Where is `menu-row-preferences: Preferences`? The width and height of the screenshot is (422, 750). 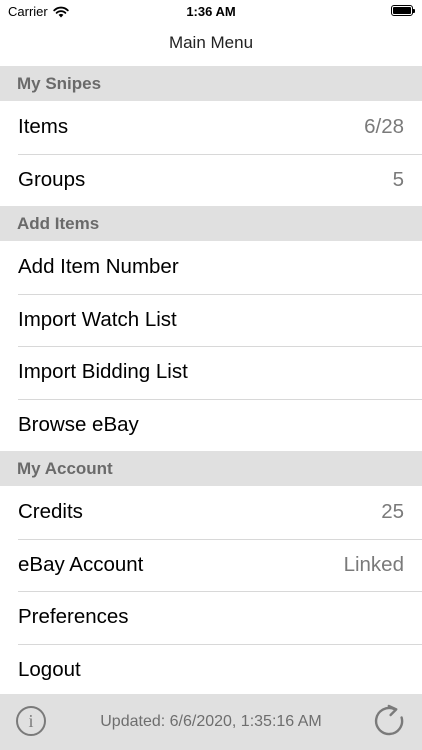 menu-row-preferences: Preferences is located at coordinates (211, 617).